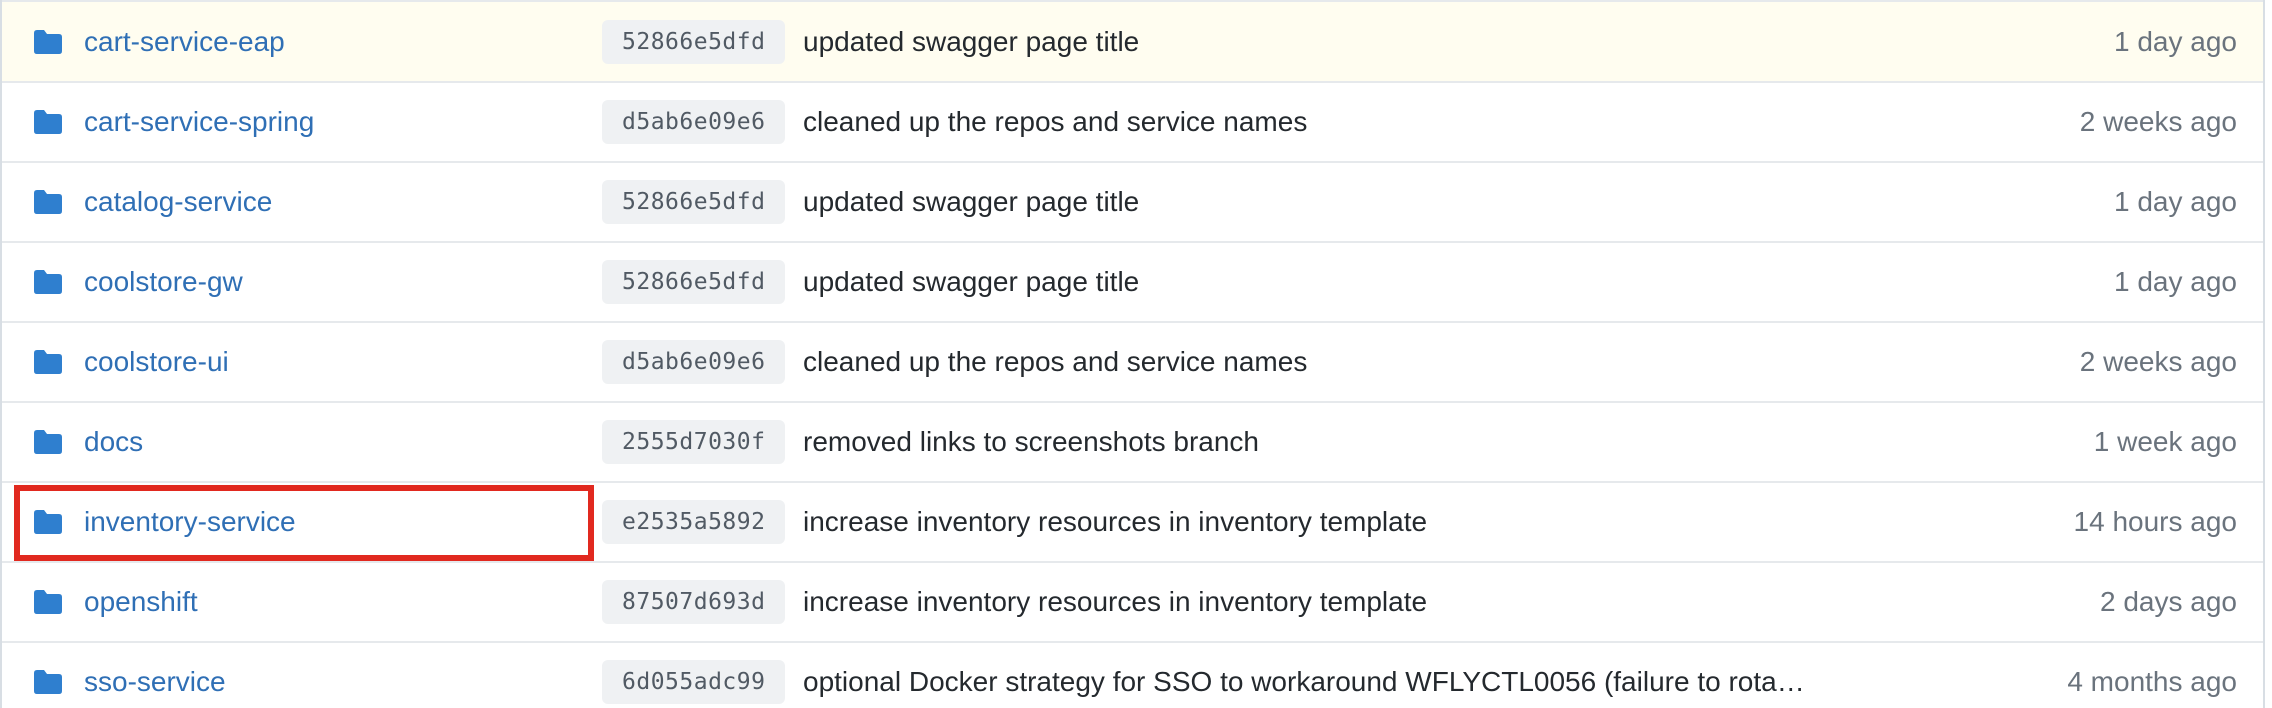 The image size is (2272, 708). Describe the element at coordinates (694, 522) in the screenshot. I see `commit-sha-link: e2535a5892` at that location.